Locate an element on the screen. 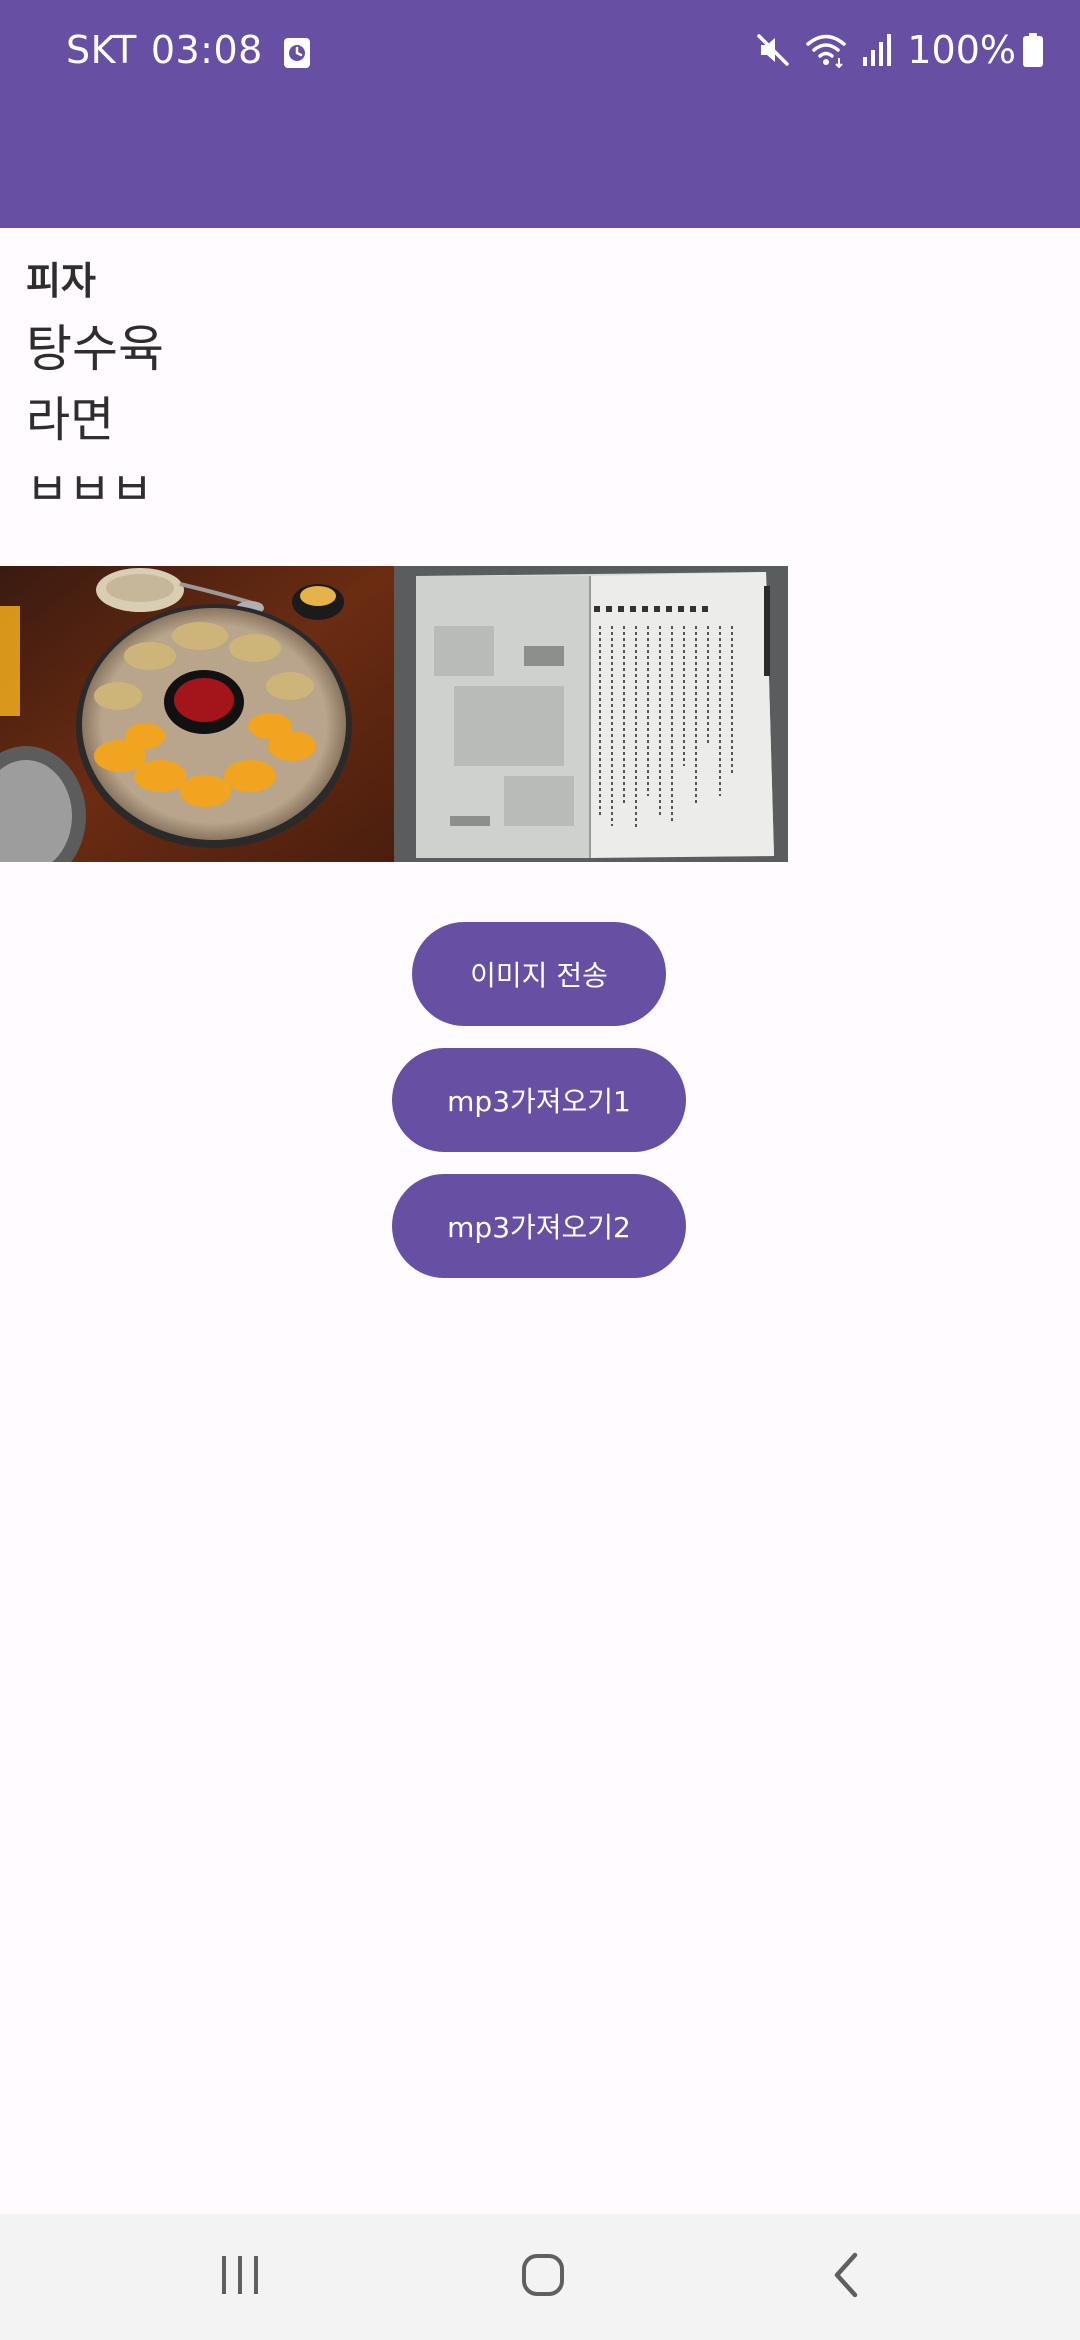 This screenshot has width=1080, height=2340. image-row is located at coordinates (394, 714).